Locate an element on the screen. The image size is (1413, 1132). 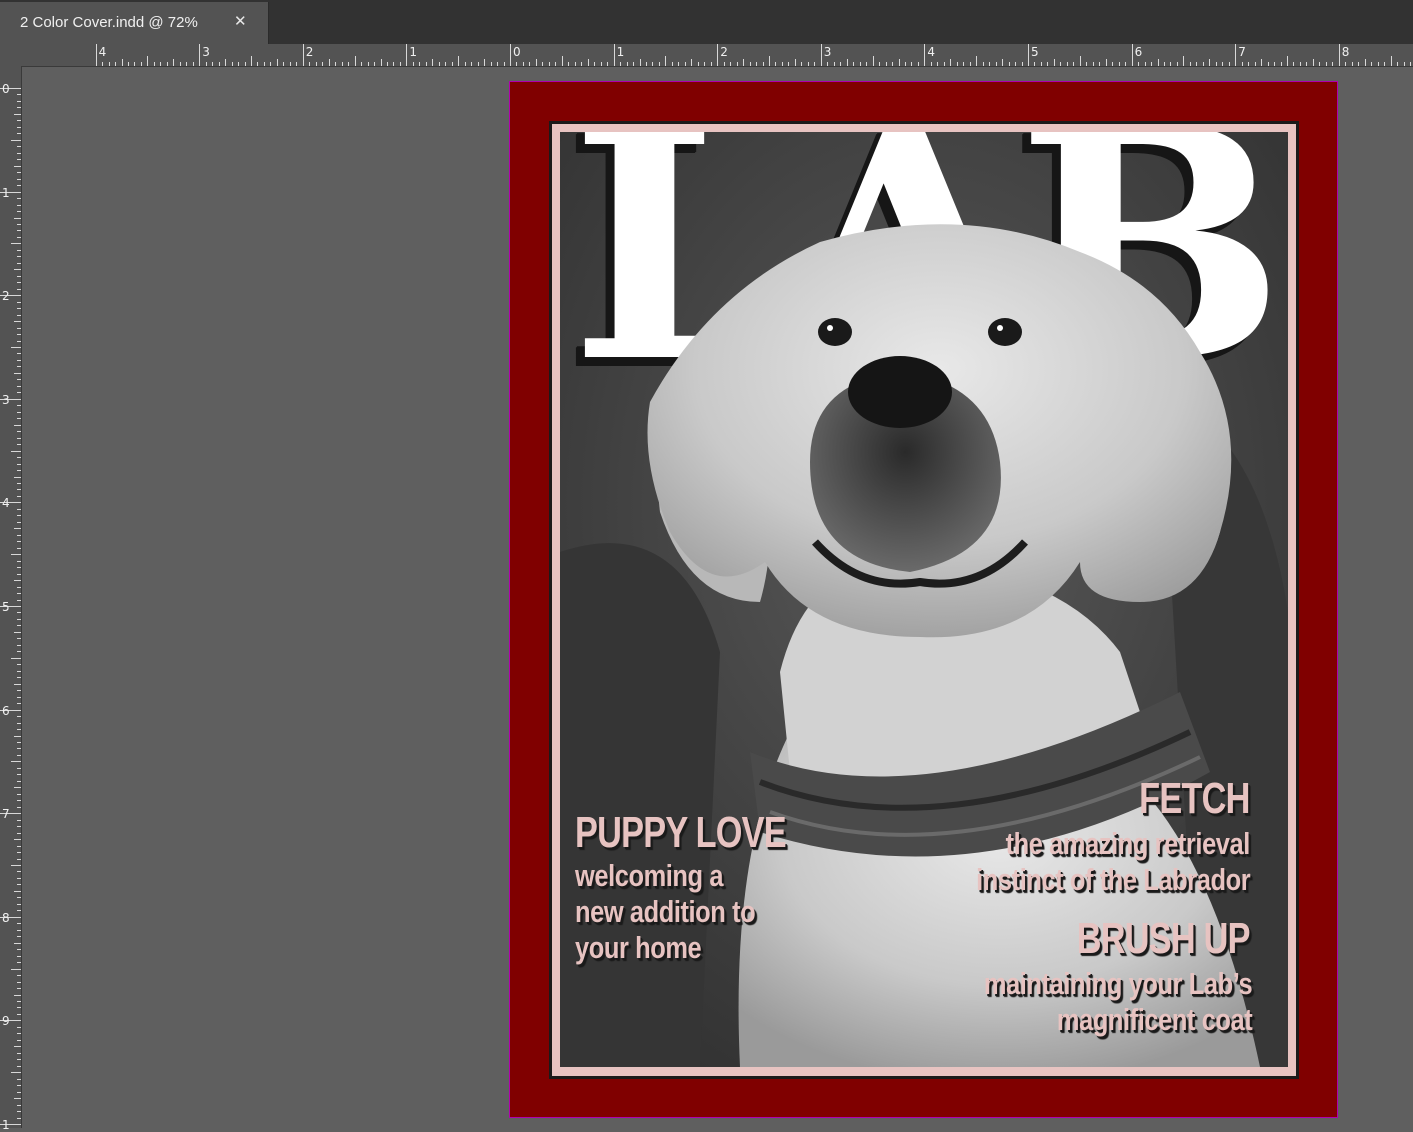
fetch-headline: FETCH is located at coordinates (1195, 799).